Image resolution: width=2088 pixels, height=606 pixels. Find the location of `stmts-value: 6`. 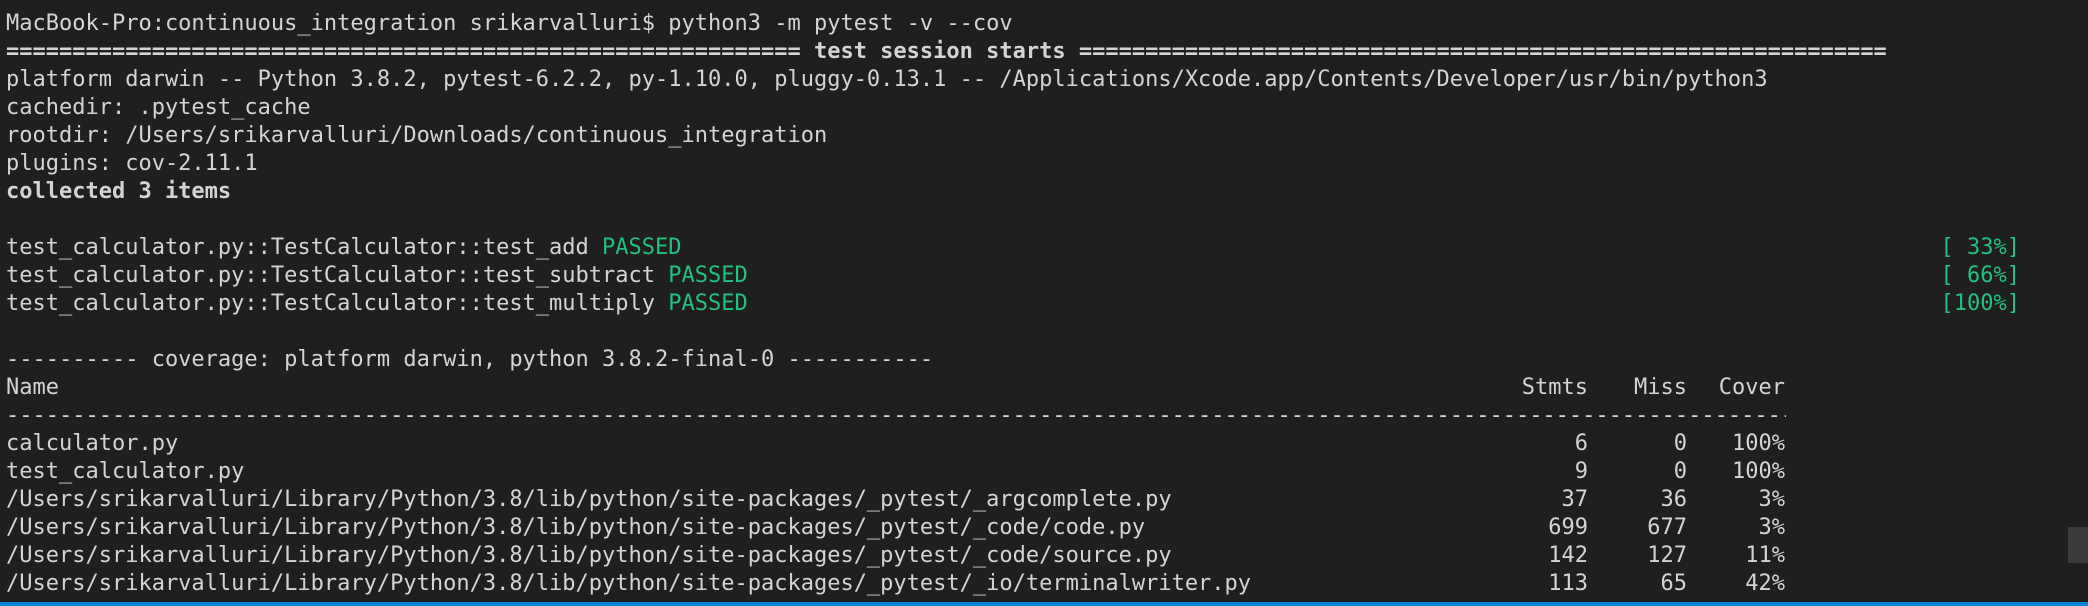

stmts-value: 6 is located at coordinates (1581, 443).